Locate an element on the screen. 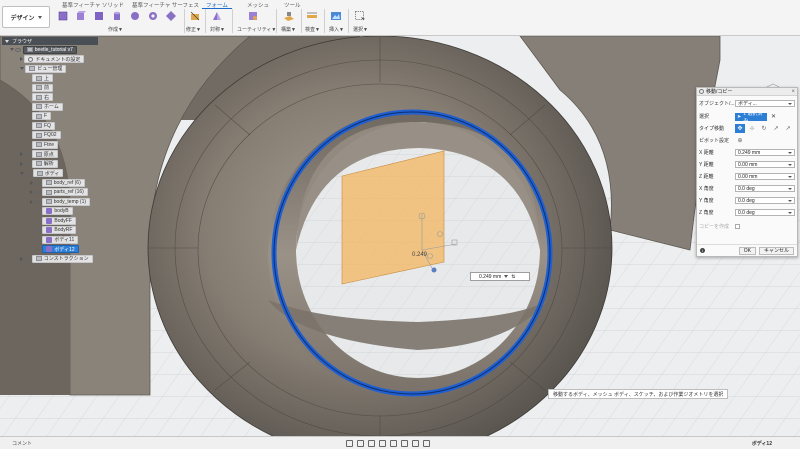 The height and width of the screenshot is (449, 800). tree-item-view: Ftire is located at coordinates (50, 145).